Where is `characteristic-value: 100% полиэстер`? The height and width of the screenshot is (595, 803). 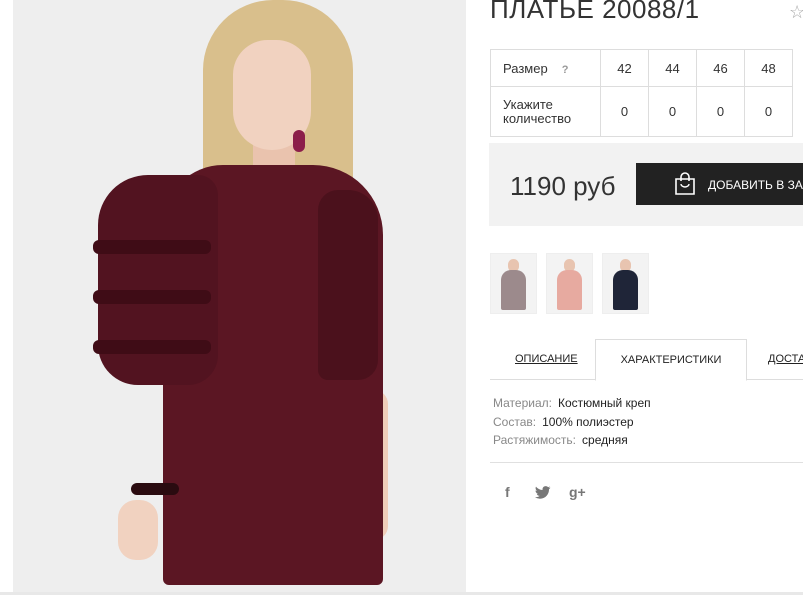
characteristic-value: 100% полиэстер is located at coordinates (588, 421).